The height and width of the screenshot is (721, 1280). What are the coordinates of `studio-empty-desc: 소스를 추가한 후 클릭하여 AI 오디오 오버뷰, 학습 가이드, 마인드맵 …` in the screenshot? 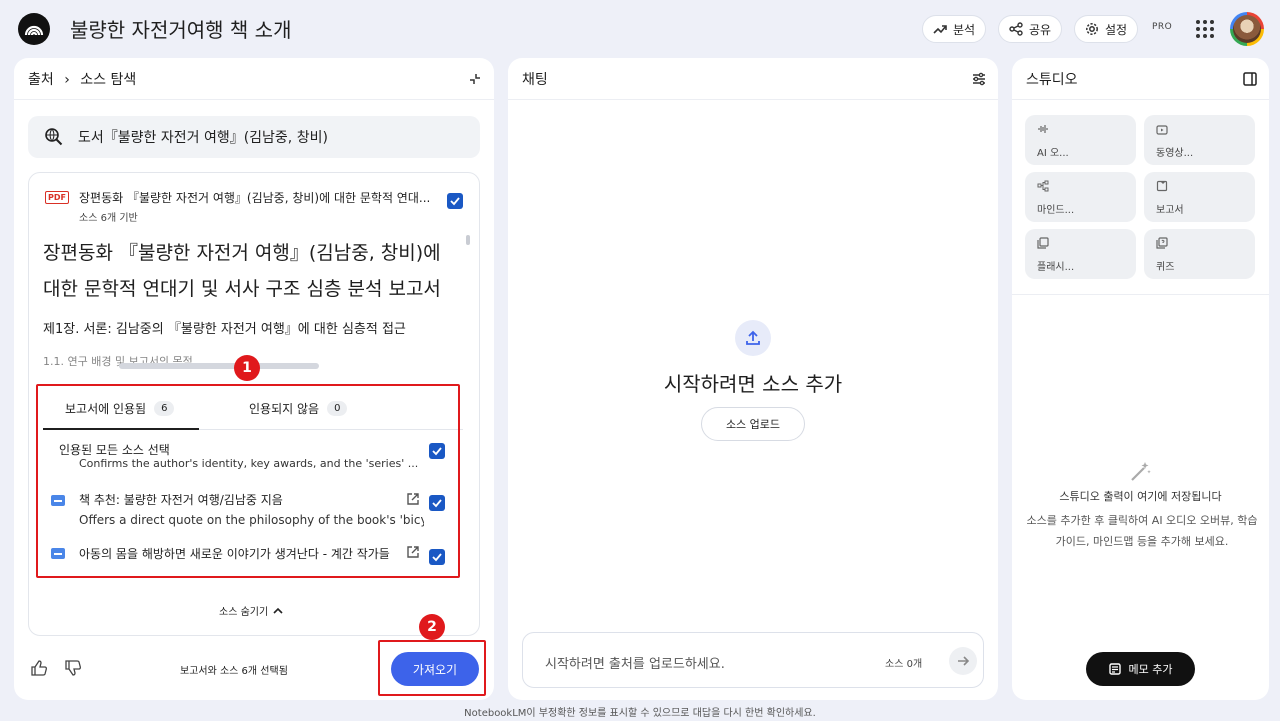 It's located at (1142, 531).